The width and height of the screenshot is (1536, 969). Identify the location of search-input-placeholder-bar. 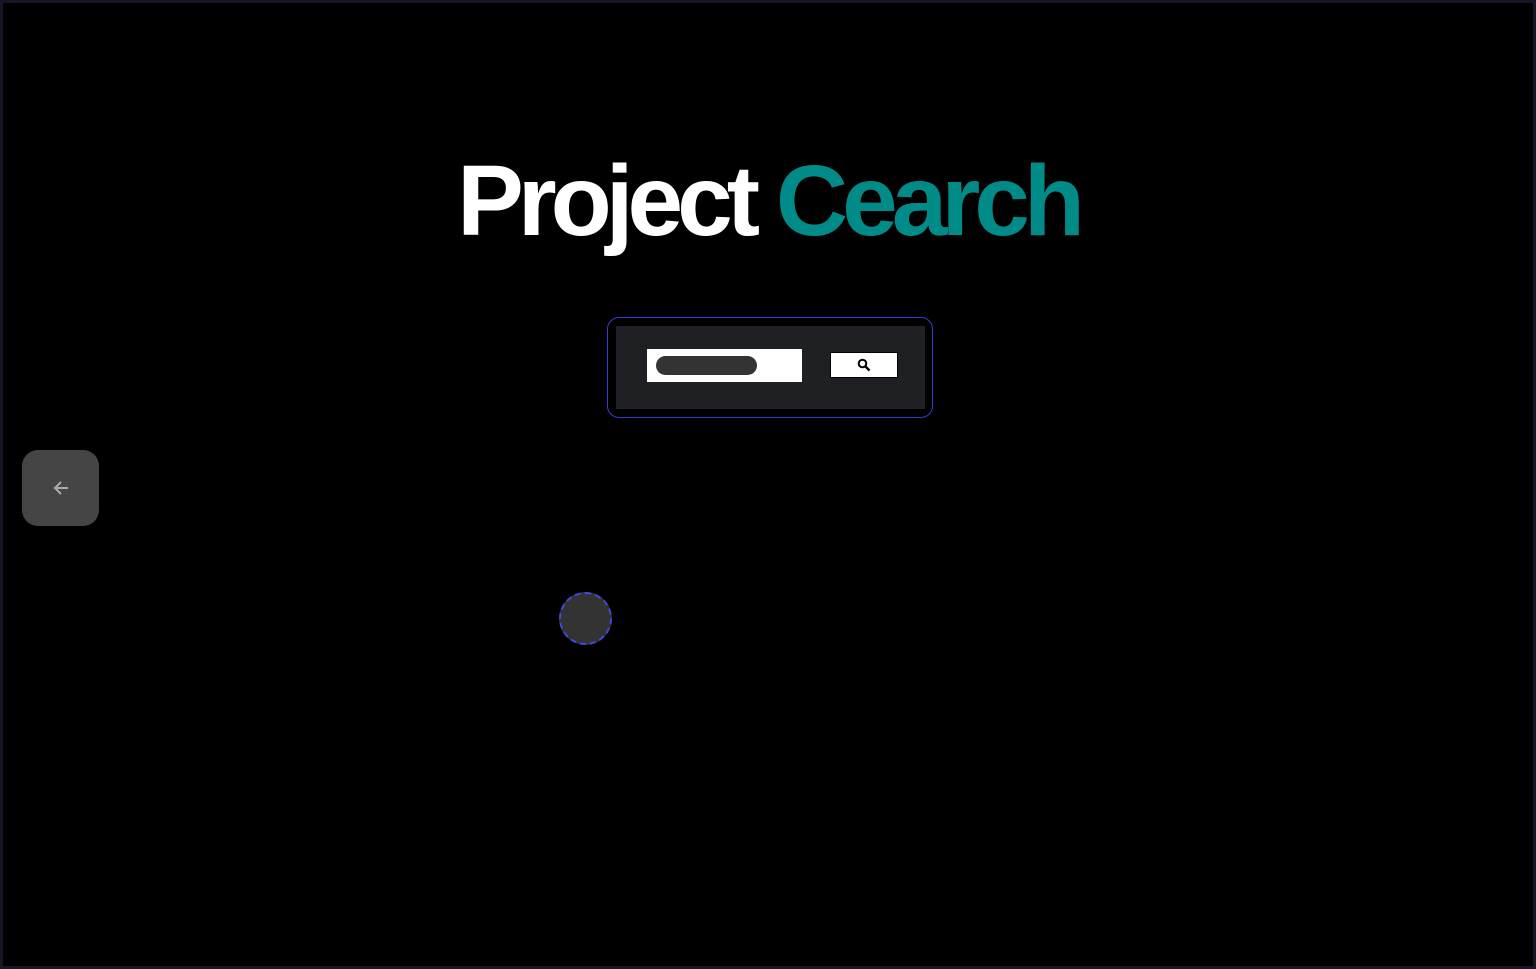
(706, 365).